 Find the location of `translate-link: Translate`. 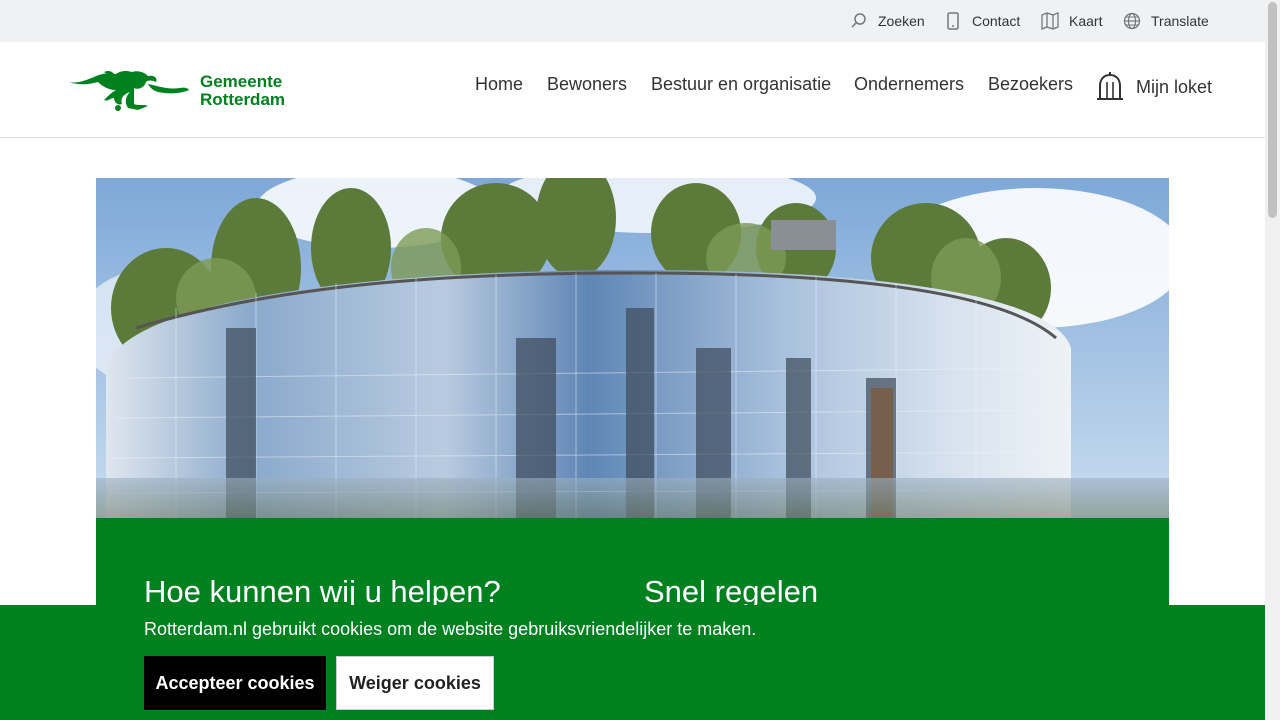

translate-link: Translate is located at coordinates (1166, 21).